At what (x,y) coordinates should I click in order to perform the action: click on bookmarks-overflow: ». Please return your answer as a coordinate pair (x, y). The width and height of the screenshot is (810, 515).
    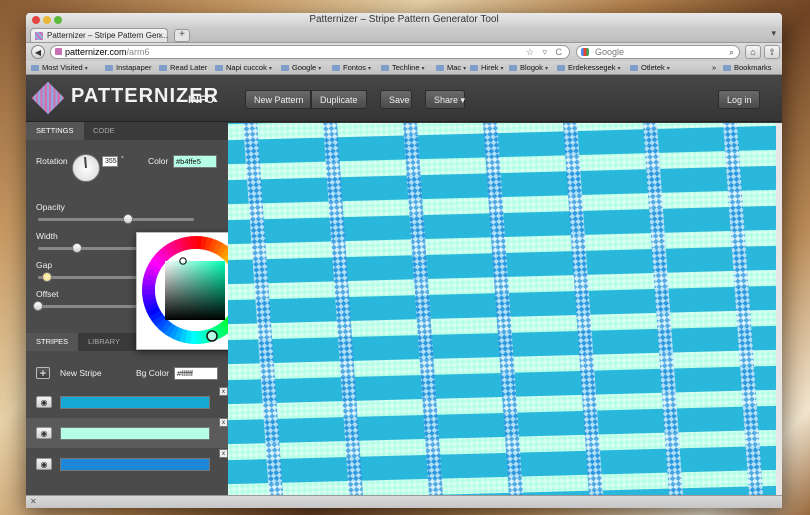
    Looking at the image, I should click on (714, 67).